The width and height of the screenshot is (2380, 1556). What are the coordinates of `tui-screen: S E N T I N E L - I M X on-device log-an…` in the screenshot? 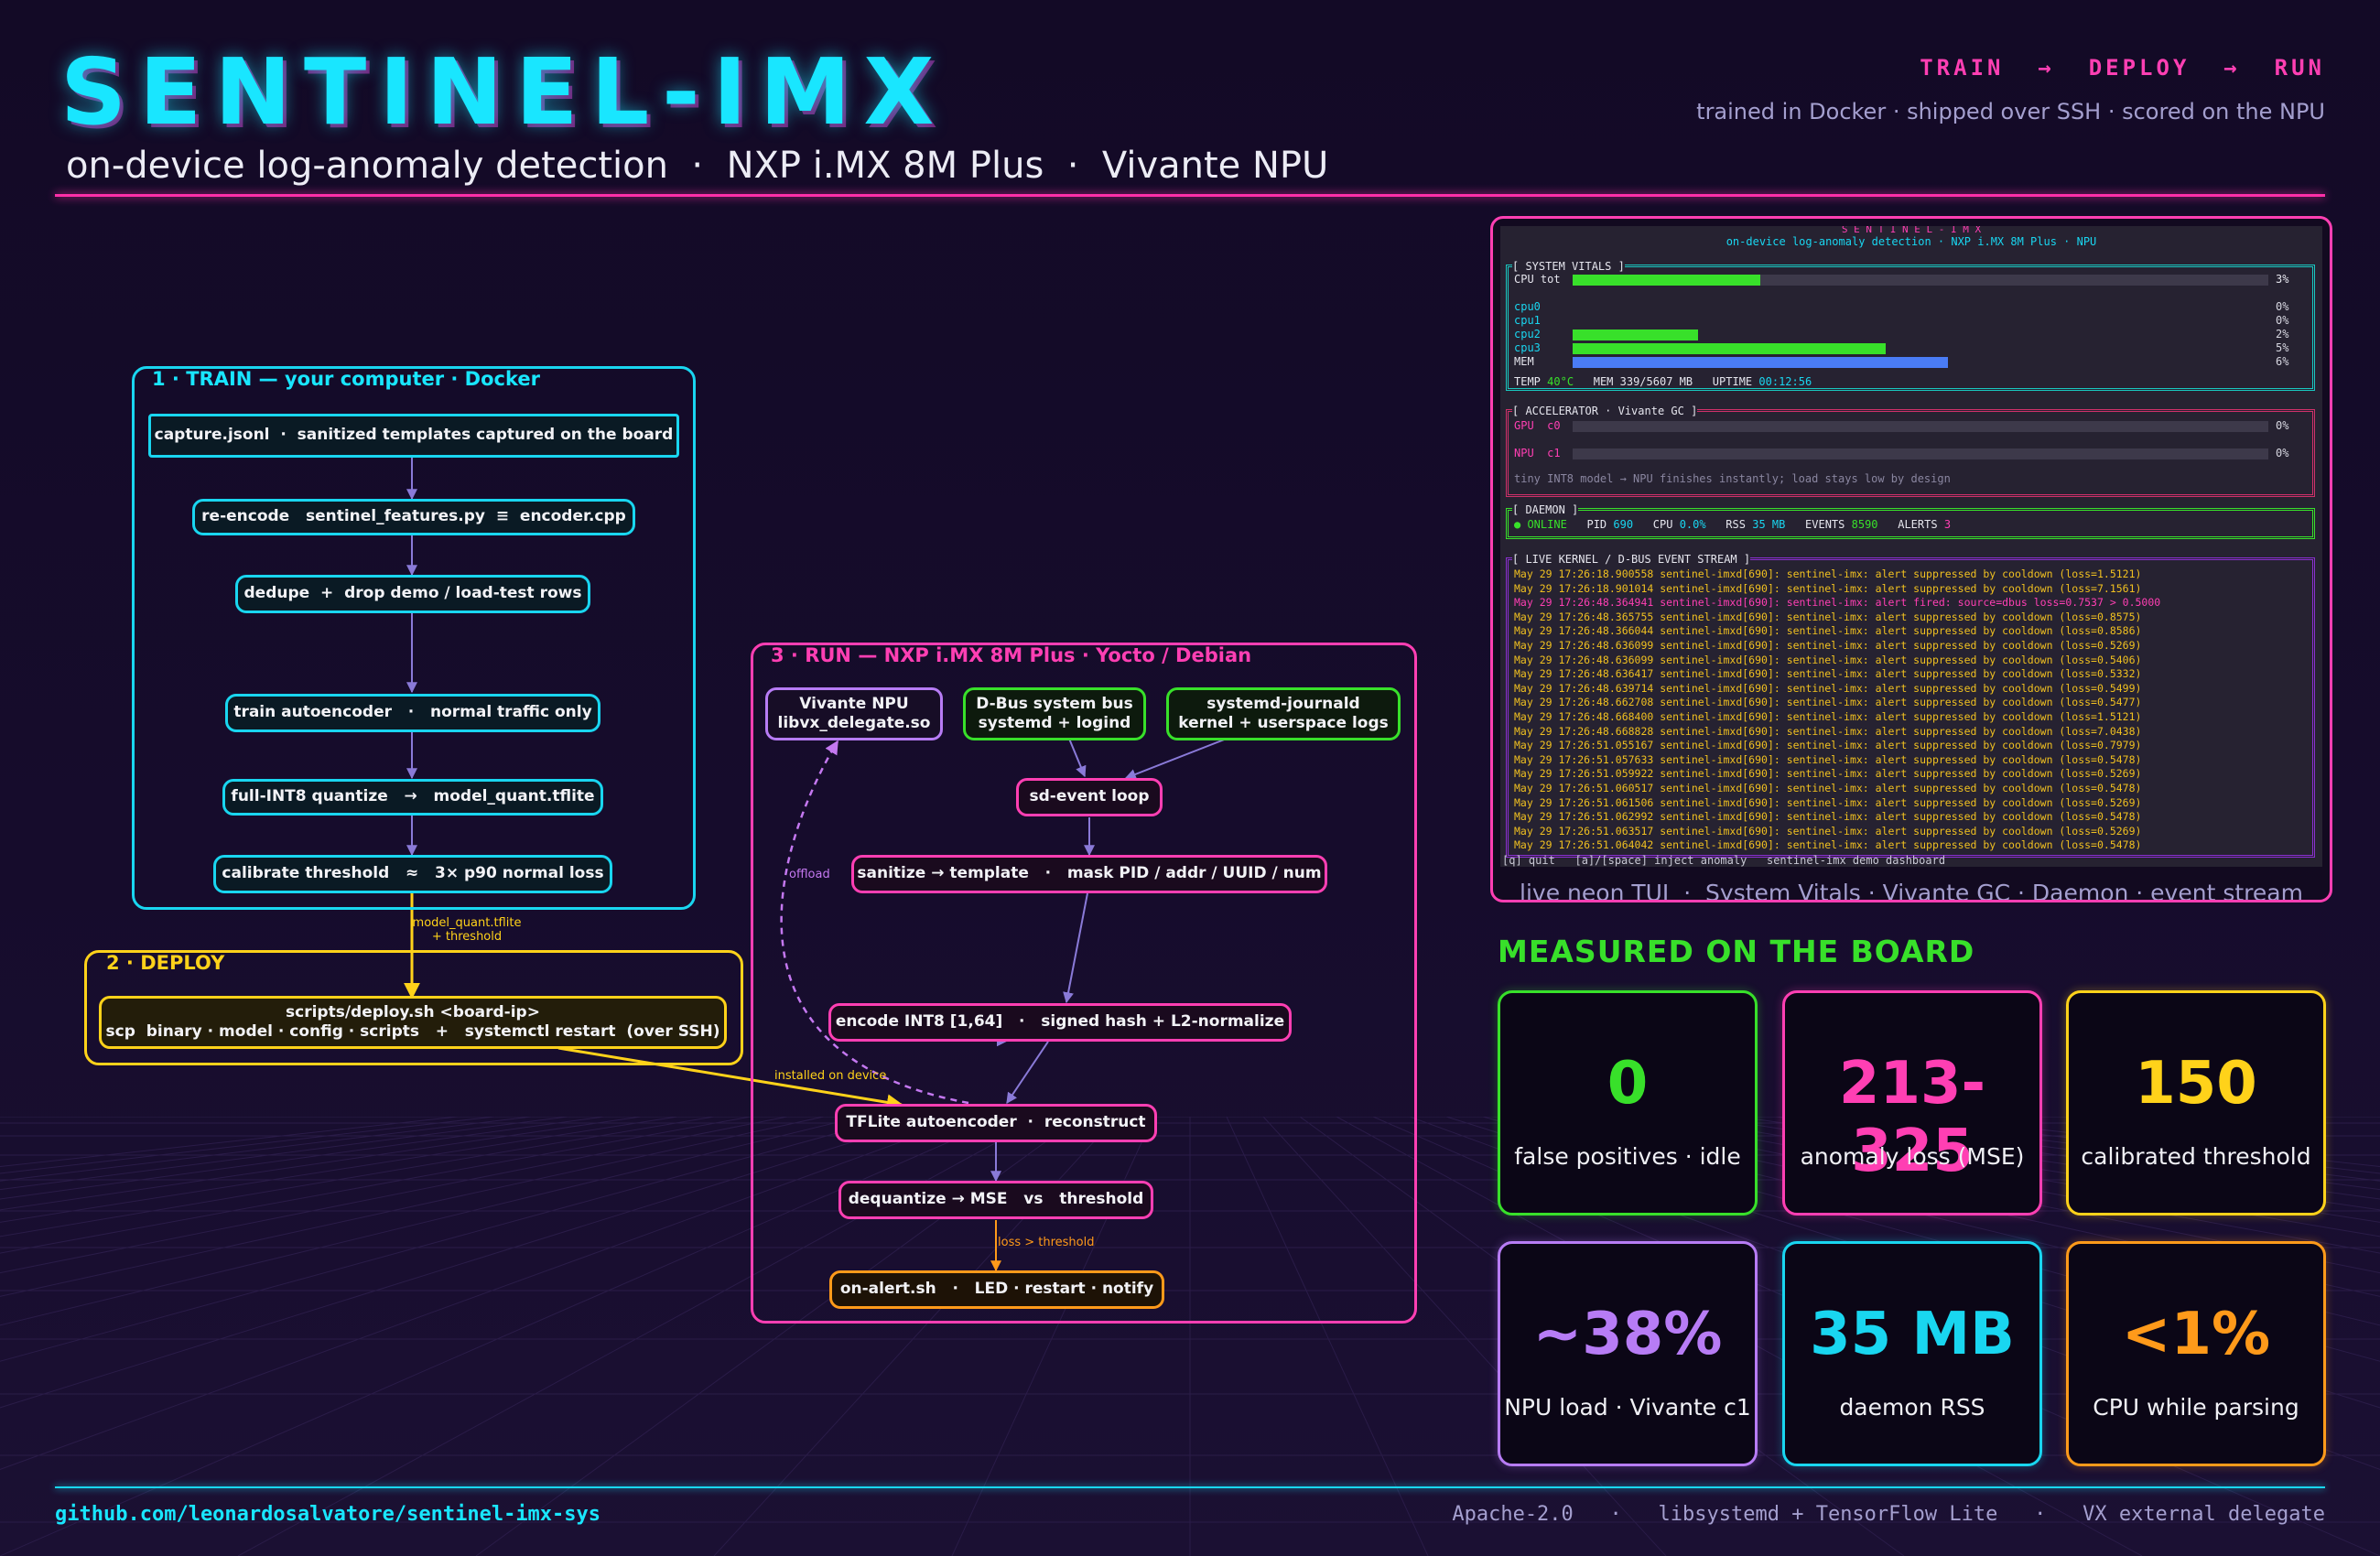 It's located at (1911, 546).